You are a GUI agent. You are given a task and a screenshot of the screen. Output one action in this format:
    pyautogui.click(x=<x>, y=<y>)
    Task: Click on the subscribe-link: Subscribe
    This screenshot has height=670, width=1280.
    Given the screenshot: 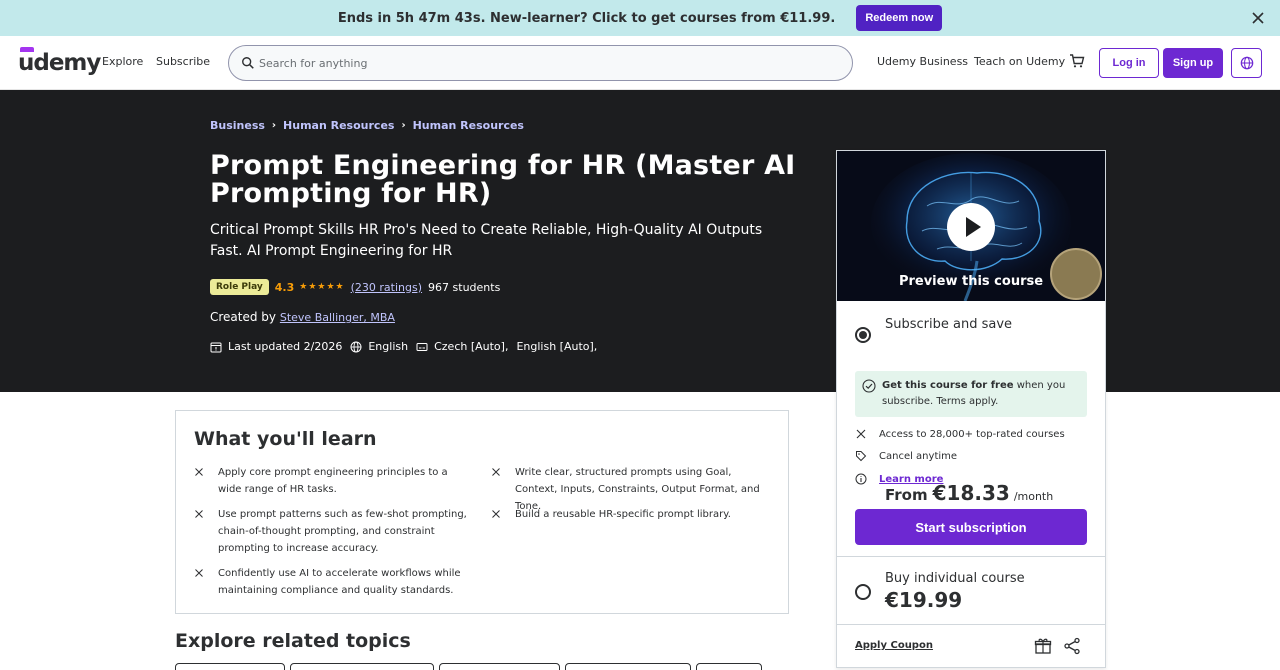 What is the action you would take?
    pyautogui.click(x=183, y=61)
    